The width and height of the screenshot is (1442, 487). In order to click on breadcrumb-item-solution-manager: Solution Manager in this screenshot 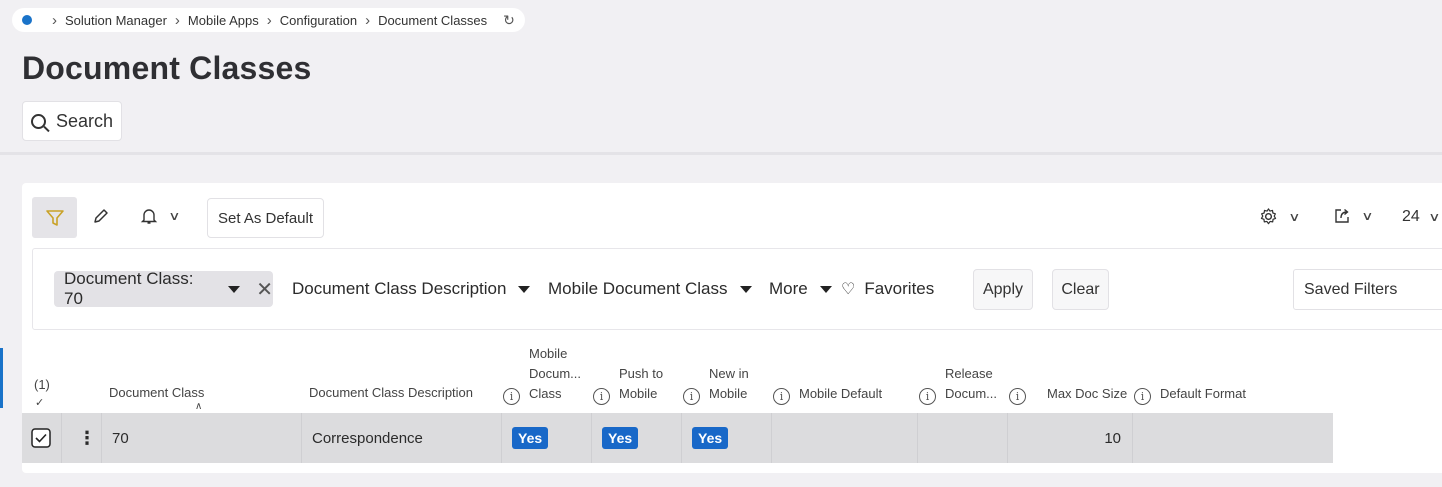, I will do `click(116, 20)`.